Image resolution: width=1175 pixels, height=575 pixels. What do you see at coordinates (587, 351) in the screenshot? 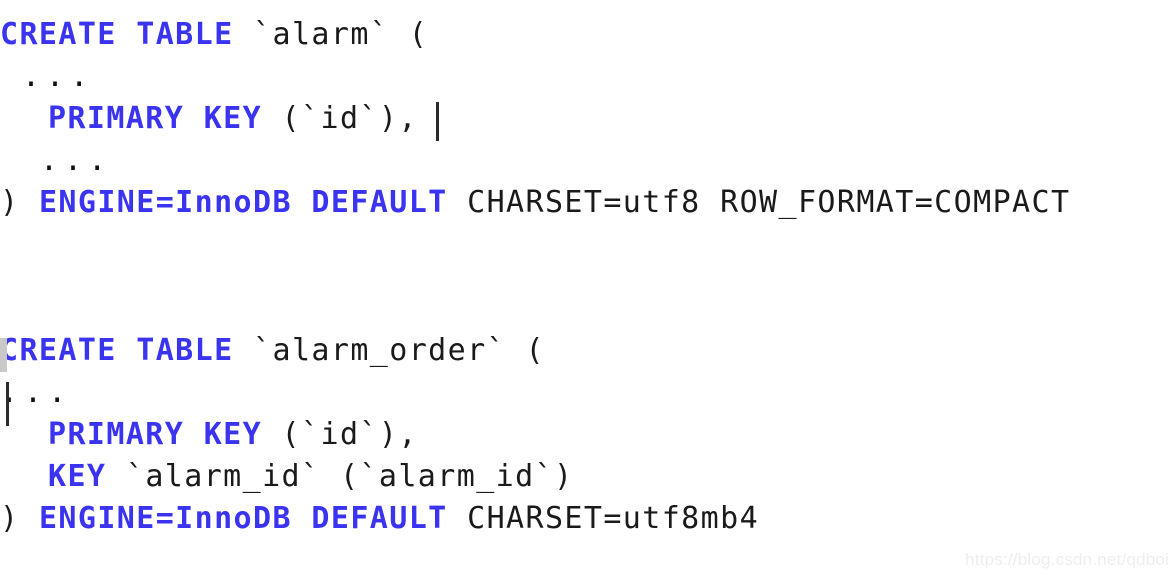
I see `code-line: CREATE TABLE `alarm_order` (` at bounding box center [587, 351].